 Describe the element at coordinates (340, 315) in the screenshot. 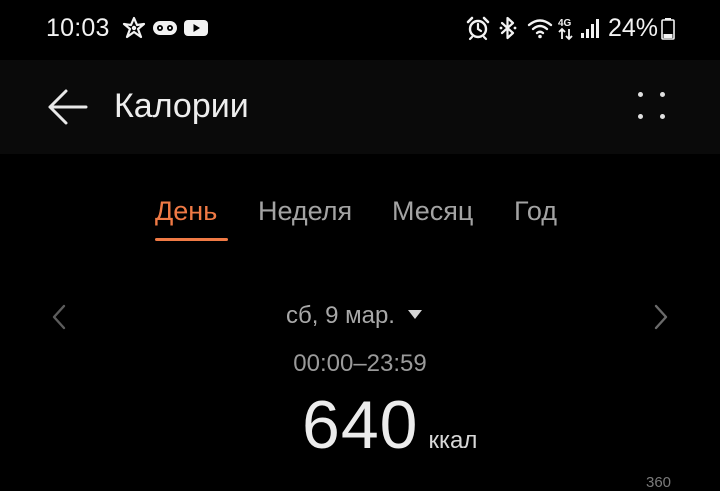

I see `date-label: сб, 9 мар.` at that location.